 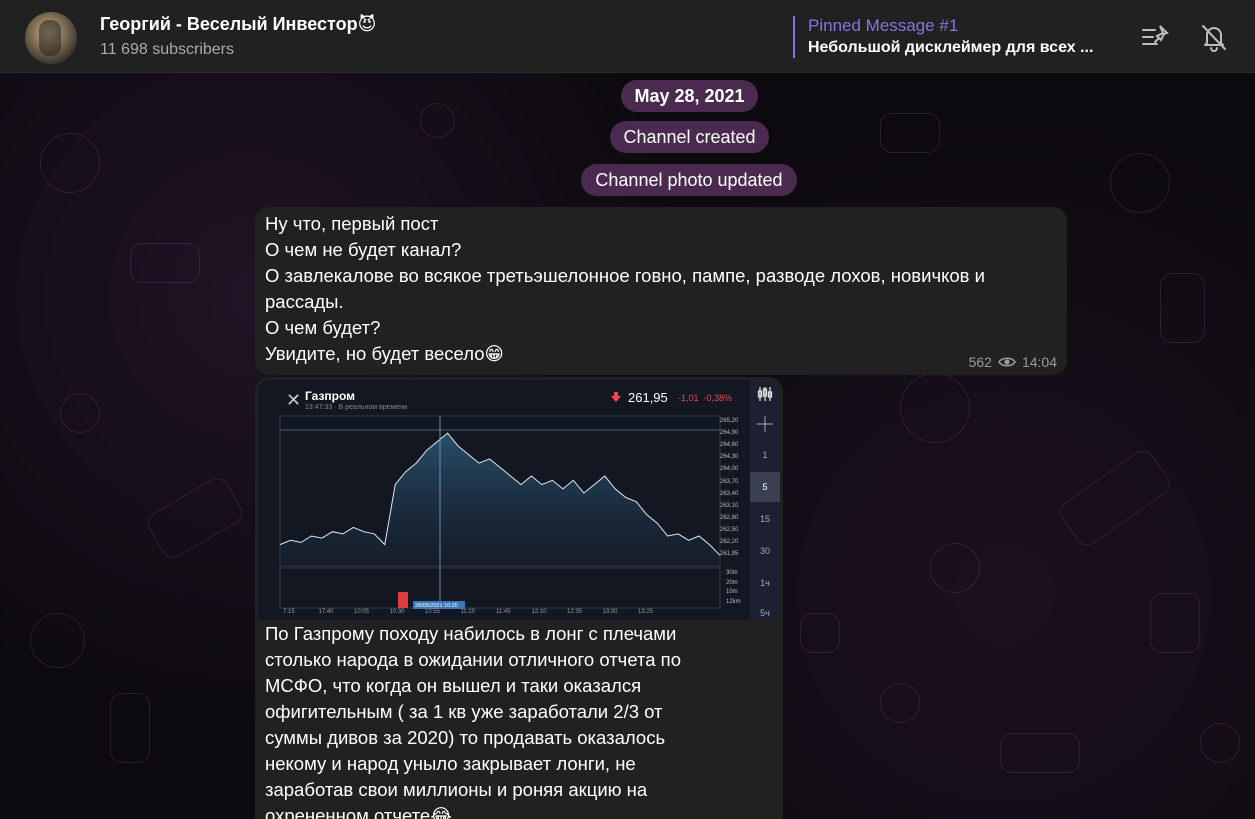 I want to click on timeframe-button: 15, so click(x=765, y=519).